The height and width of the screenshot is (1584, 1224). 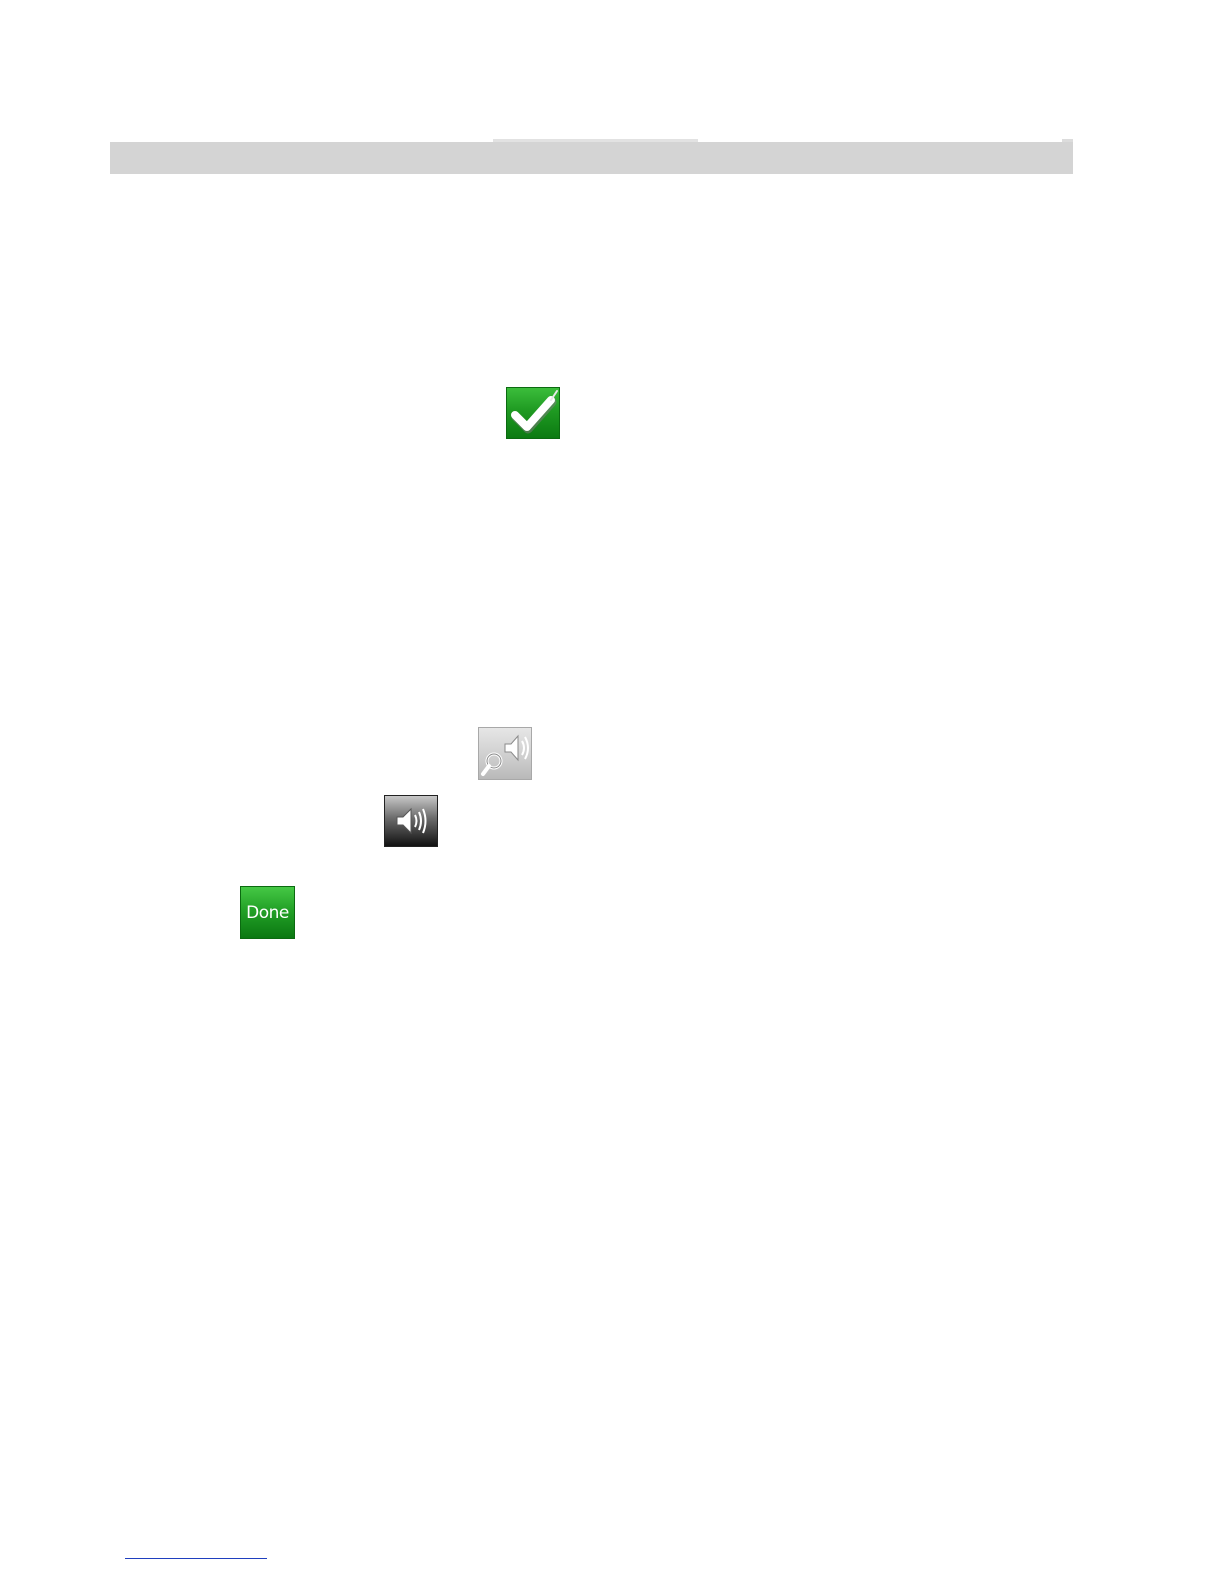 What do you see at coordinates (267, 912) in the screenshot?
I see `done-button: Done` at bounding box center [267, 912].